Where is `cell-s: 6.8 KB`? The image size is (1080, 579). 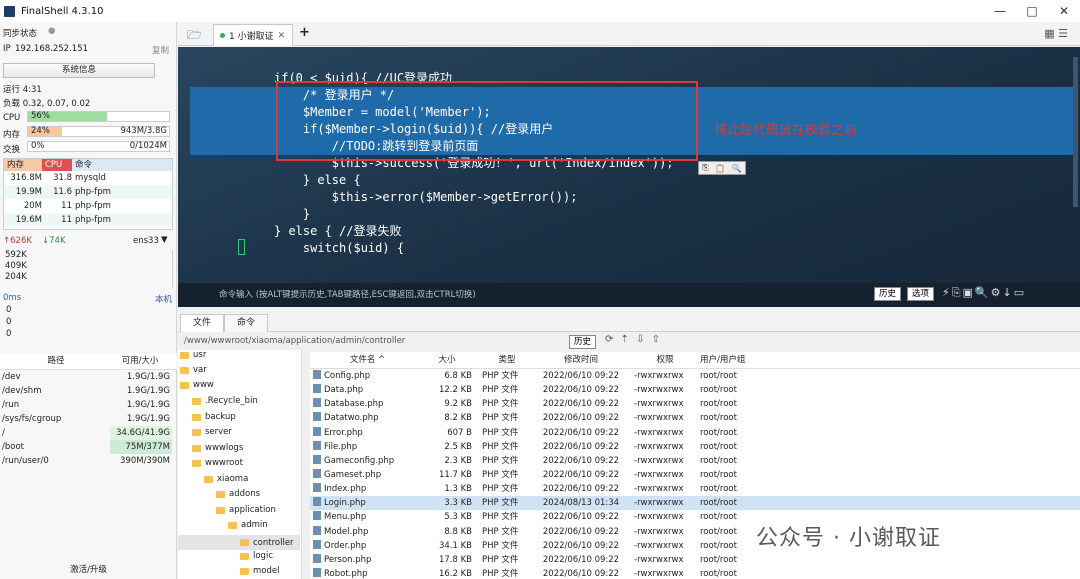
cell-s: 6.8 KB is located at coordinates (458, 376).